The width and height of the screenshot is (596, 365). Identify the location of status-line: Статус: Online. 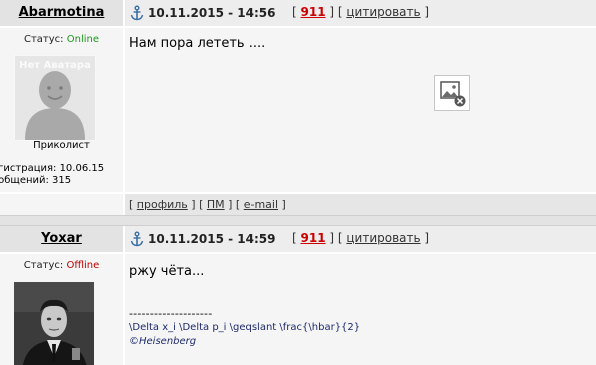
(61, 39).